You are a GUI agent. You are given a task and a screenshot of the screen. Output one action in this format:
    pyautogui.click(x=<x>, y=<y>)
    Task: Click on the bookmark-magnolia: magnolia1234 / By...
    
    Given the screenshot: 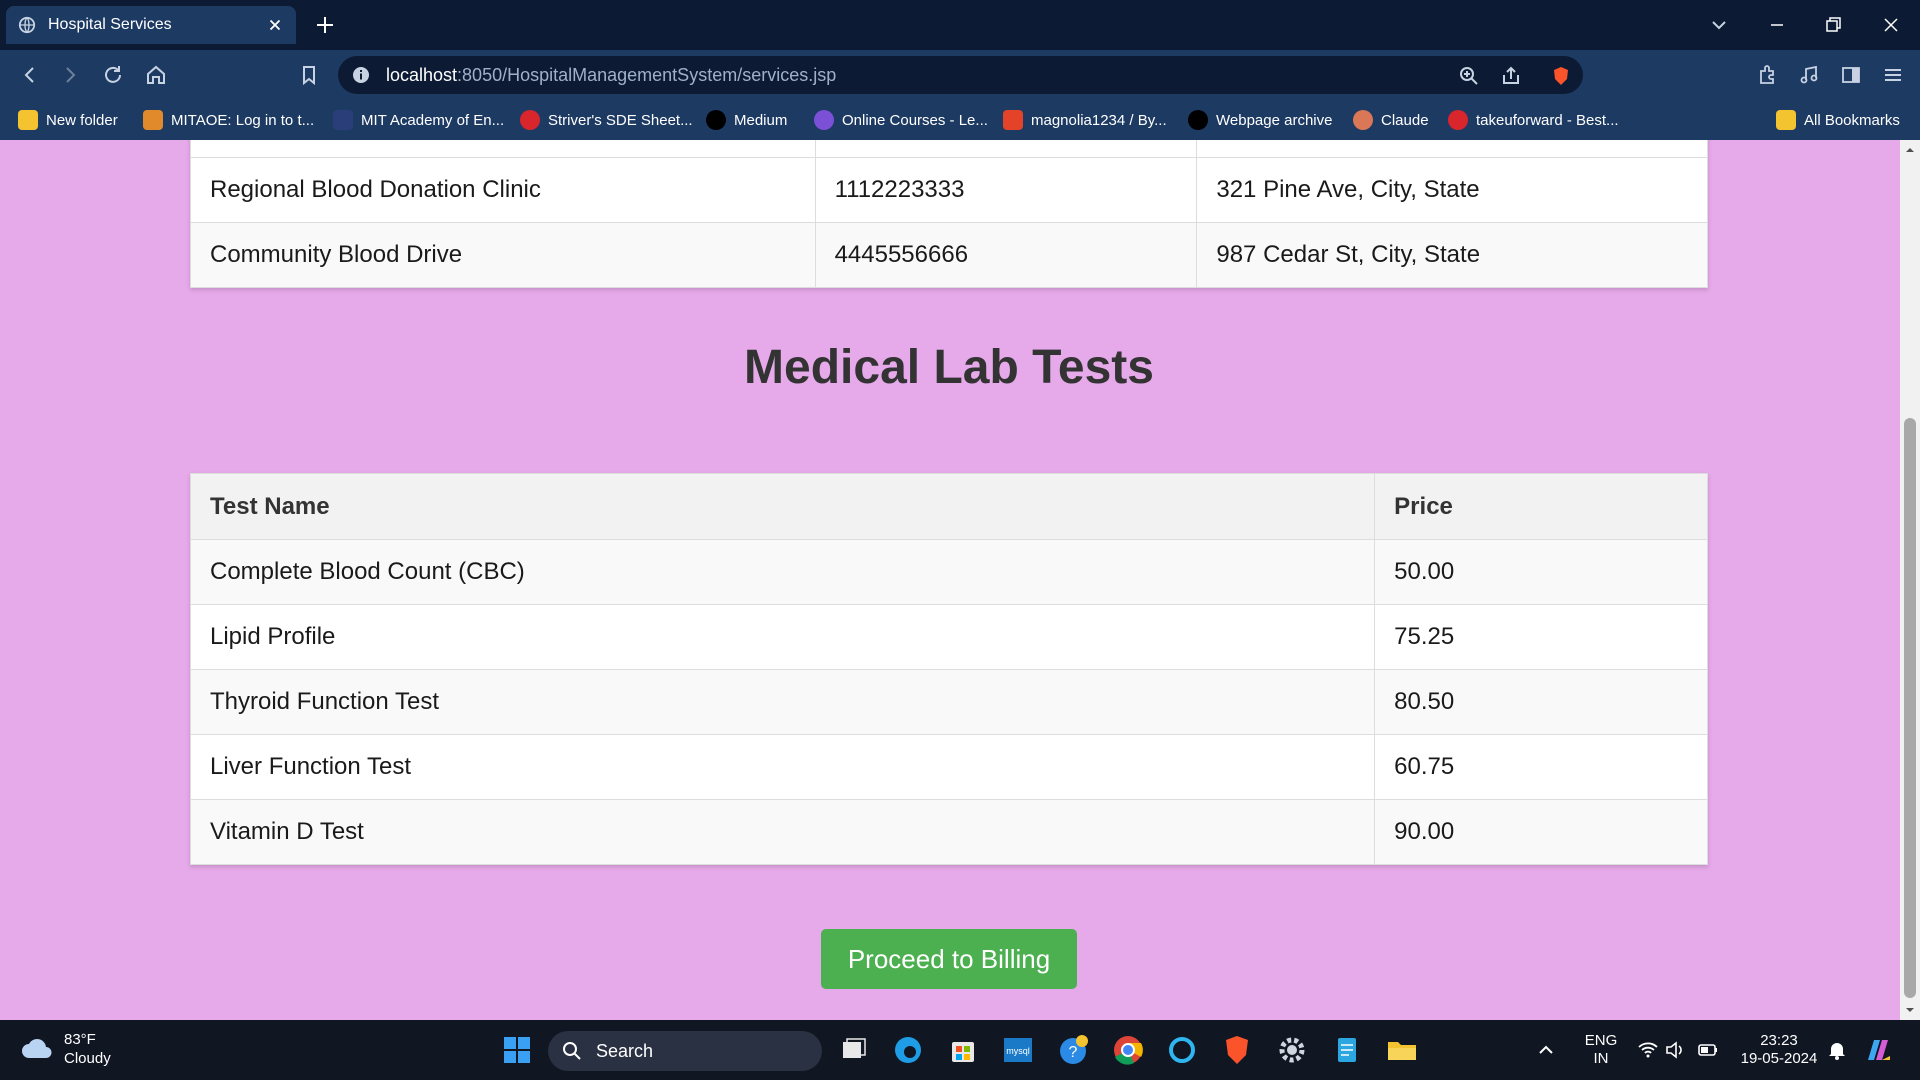 What is the action you would take?
    pyautogui.click(x=1085, y=120)
    